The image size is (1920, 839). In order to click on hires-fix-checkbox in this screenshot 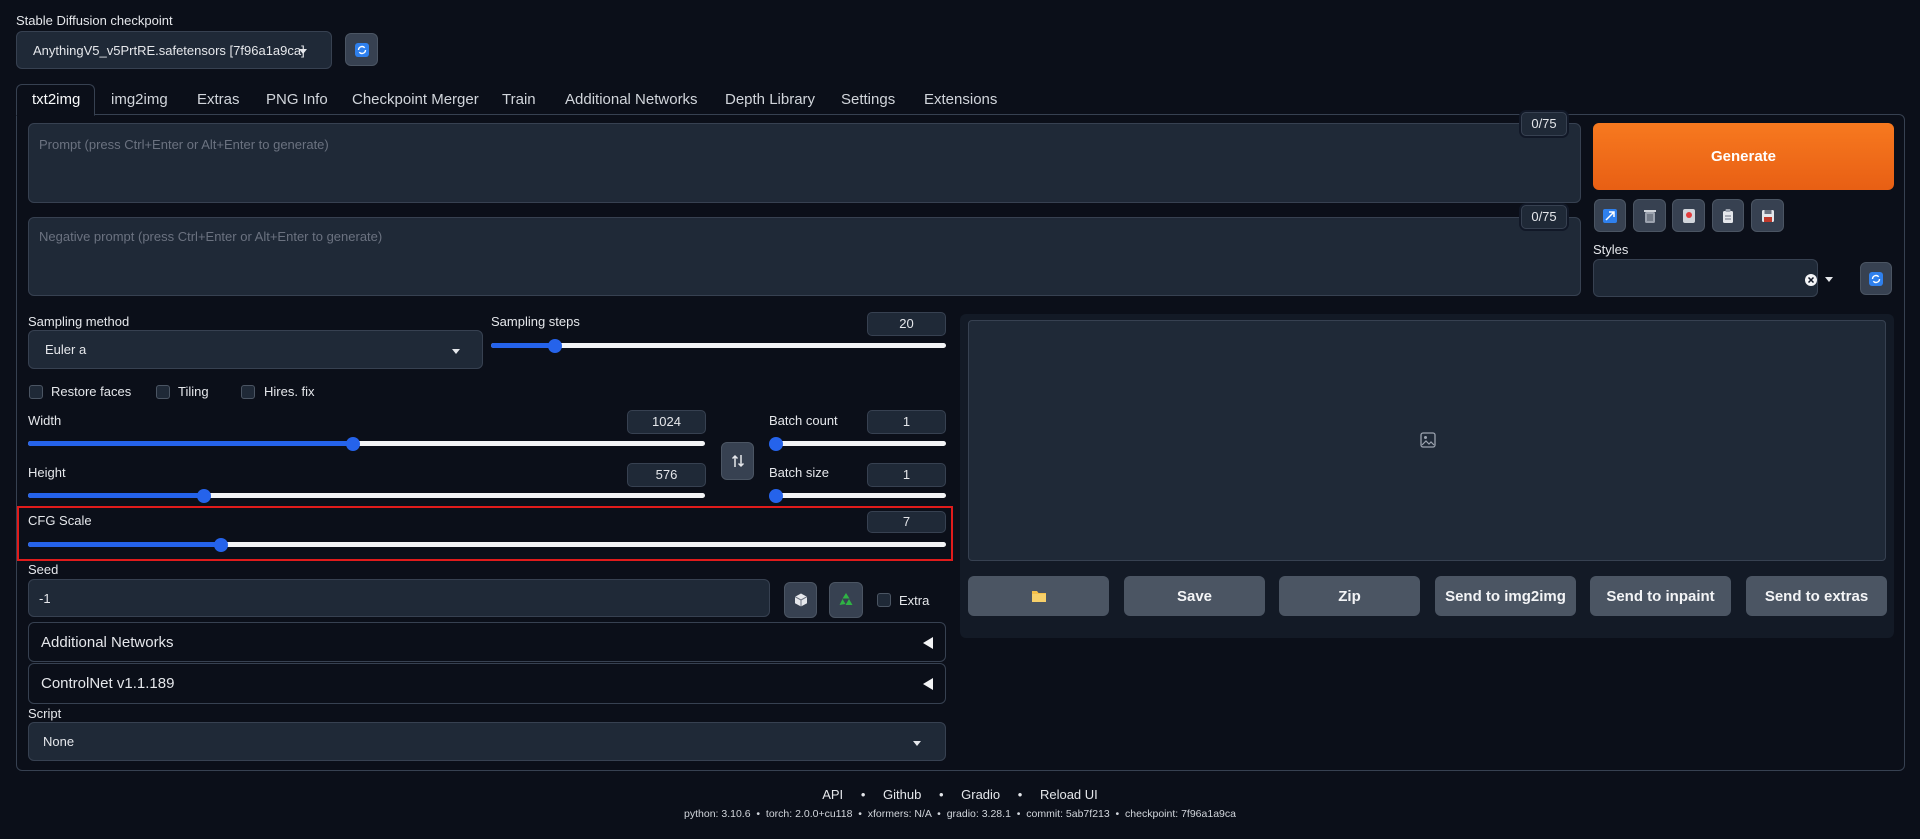, I will do `click(248, 392)`.